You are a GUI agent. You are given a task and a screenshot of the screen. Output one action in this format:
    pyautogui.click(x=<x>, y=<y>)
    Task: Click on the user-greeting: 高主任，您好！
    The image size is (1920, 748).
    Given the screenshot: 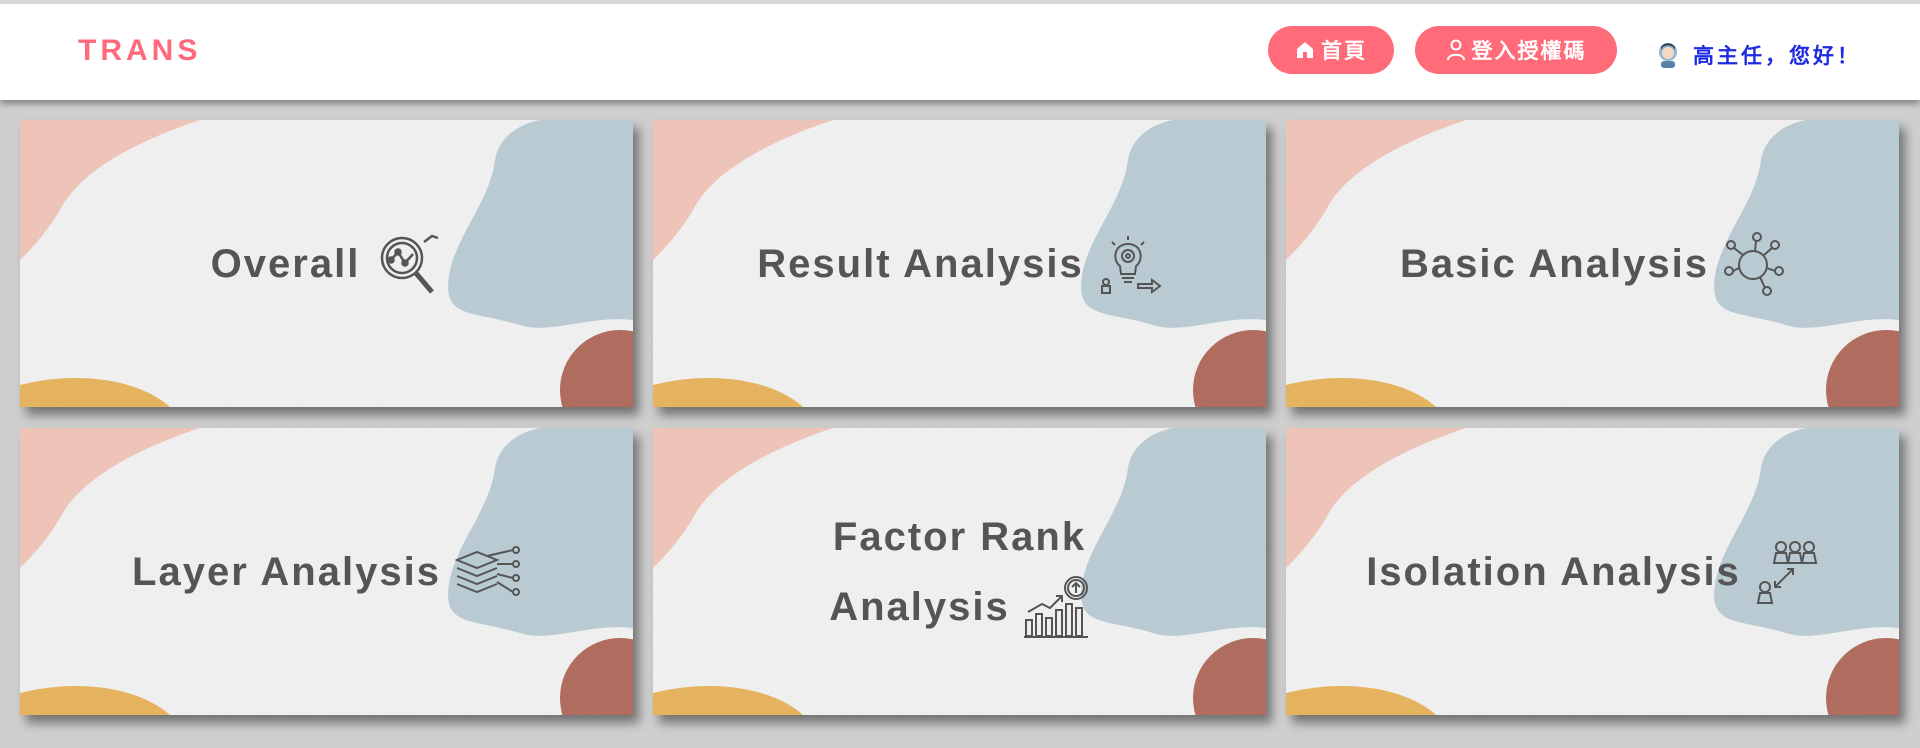 What is the action you would take?
    pyautogui.click(x=1758, y=55)
    